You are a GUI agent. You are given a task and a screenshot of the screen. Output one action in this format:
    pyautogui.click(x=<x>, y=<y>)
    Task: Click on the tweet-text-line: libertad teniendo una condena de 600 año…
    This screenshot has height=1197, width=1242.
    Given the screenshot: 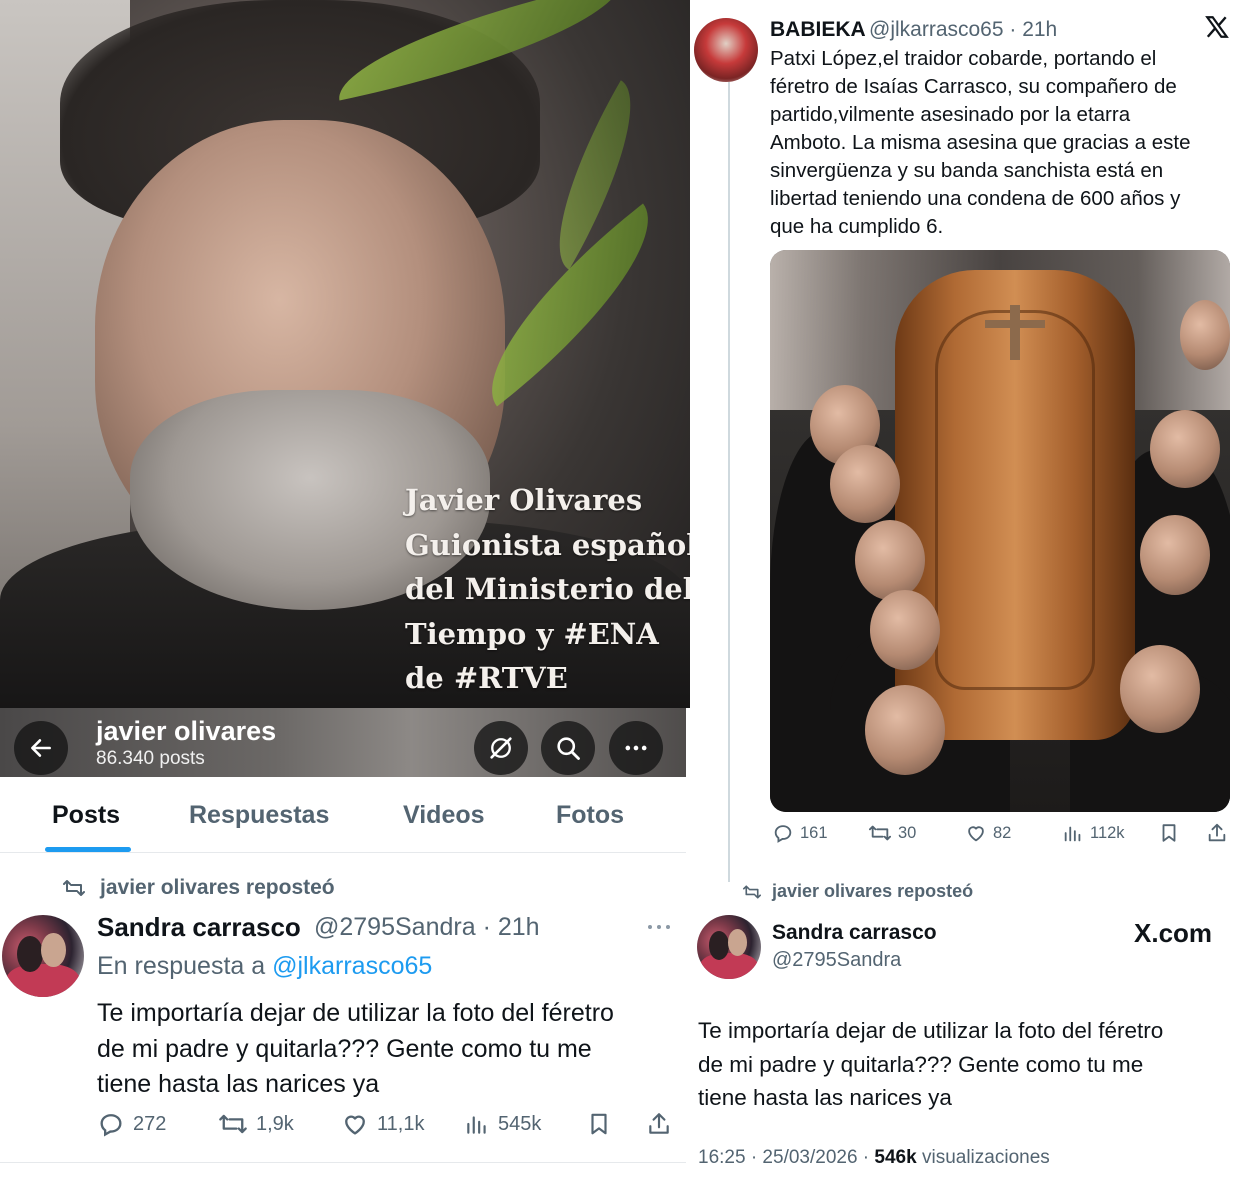 What is the action you would take?
    pyautogui.click(x=975, y=198)
    